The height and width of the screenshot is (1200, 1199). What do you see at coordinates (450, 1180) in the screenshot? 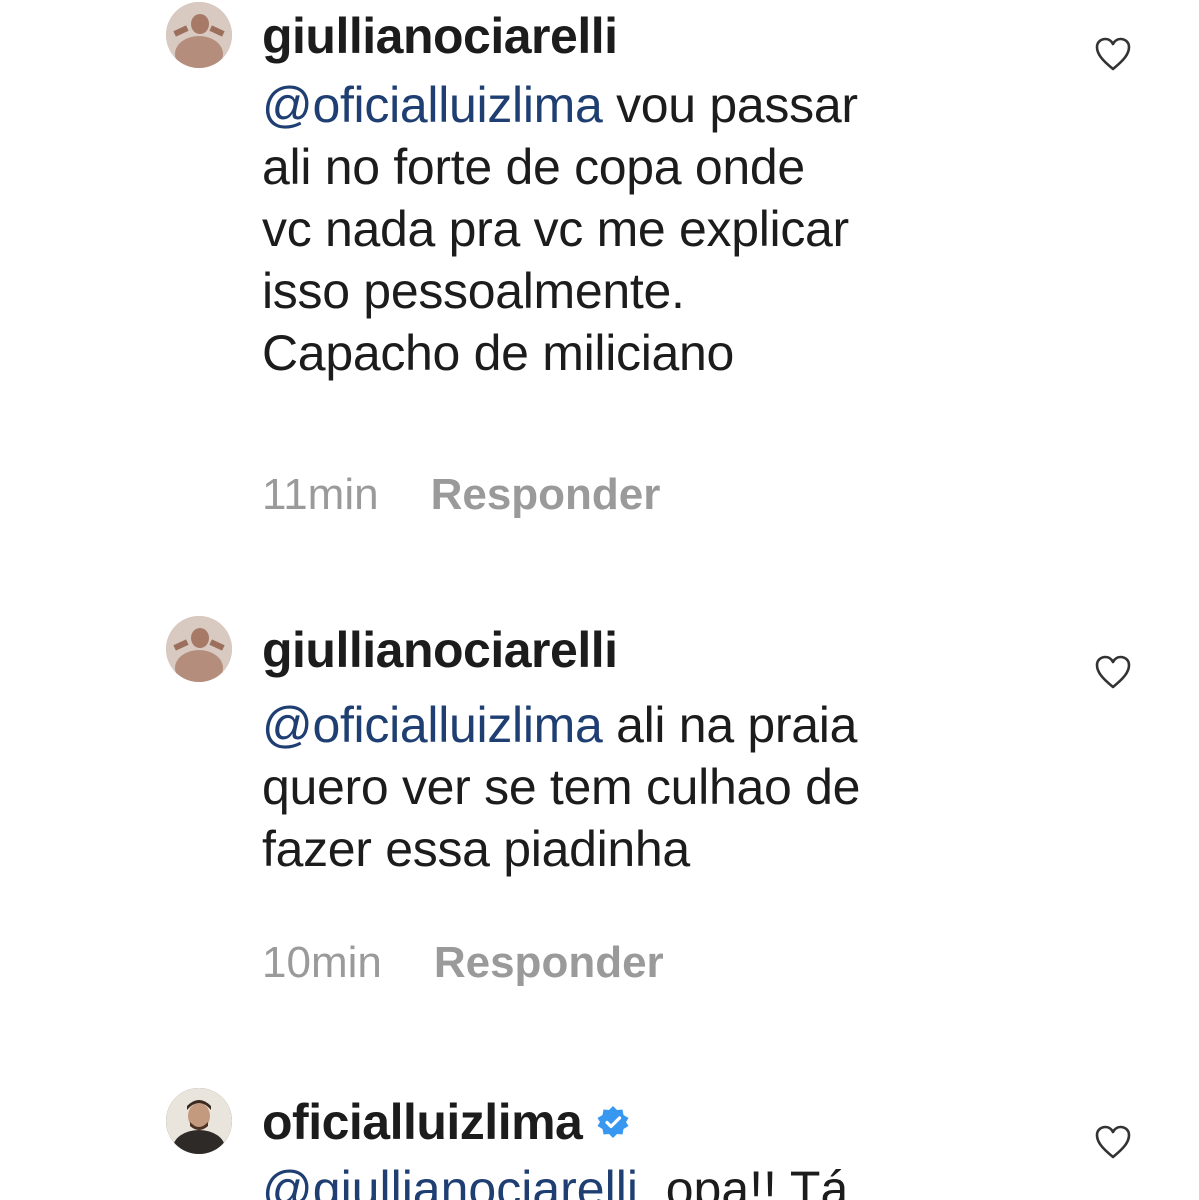
I see `mention-link: @giullianociarelli` at bounding box center [450, 1180].